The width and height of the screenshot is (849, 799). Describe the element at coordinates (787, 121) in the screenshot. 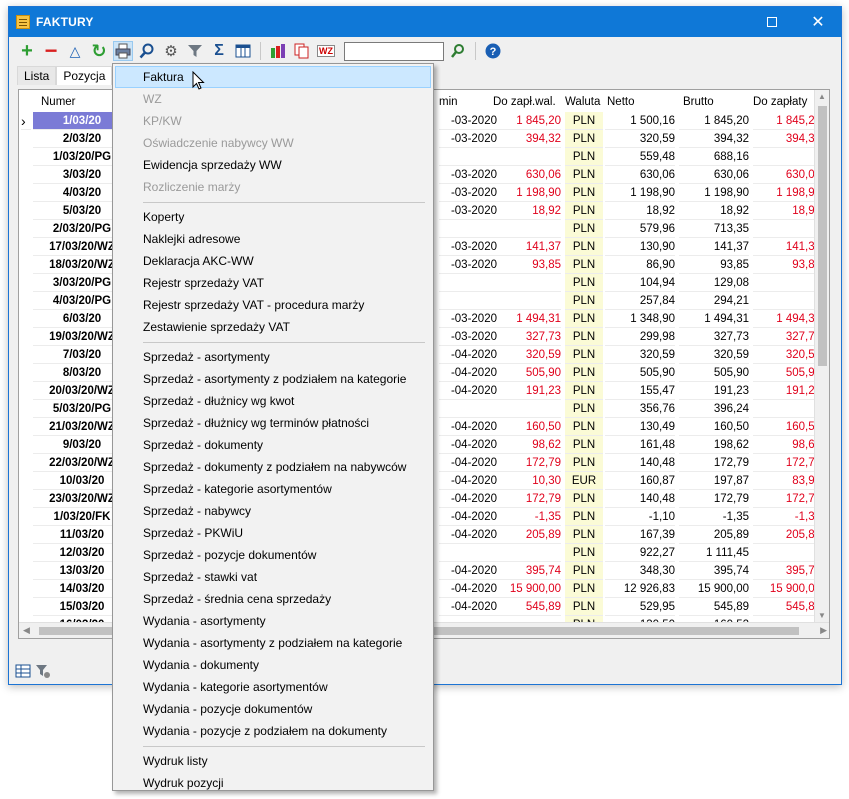

I see `cell-do-zaplaty: 1 845,20` at that location.